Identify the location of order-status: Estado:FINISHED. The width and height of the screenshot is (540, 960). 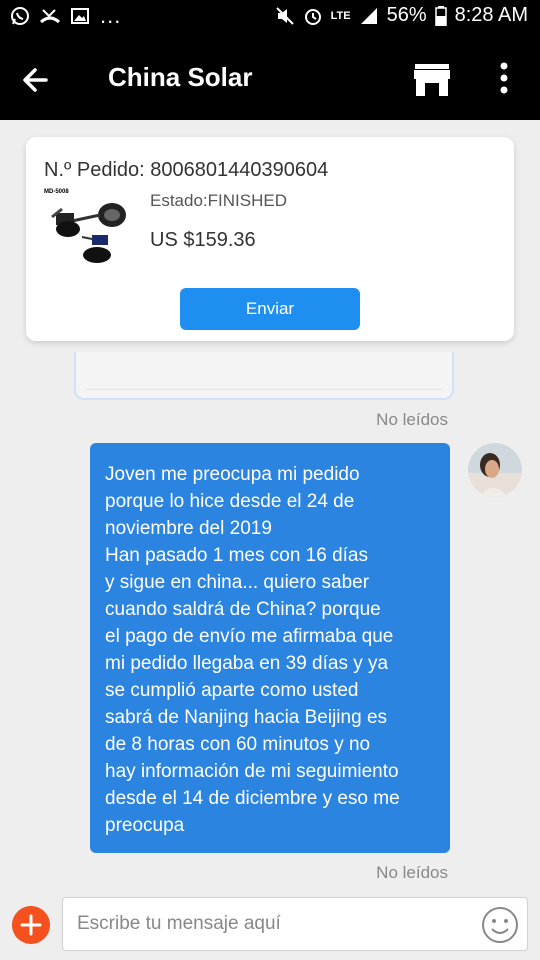
(218, 200).